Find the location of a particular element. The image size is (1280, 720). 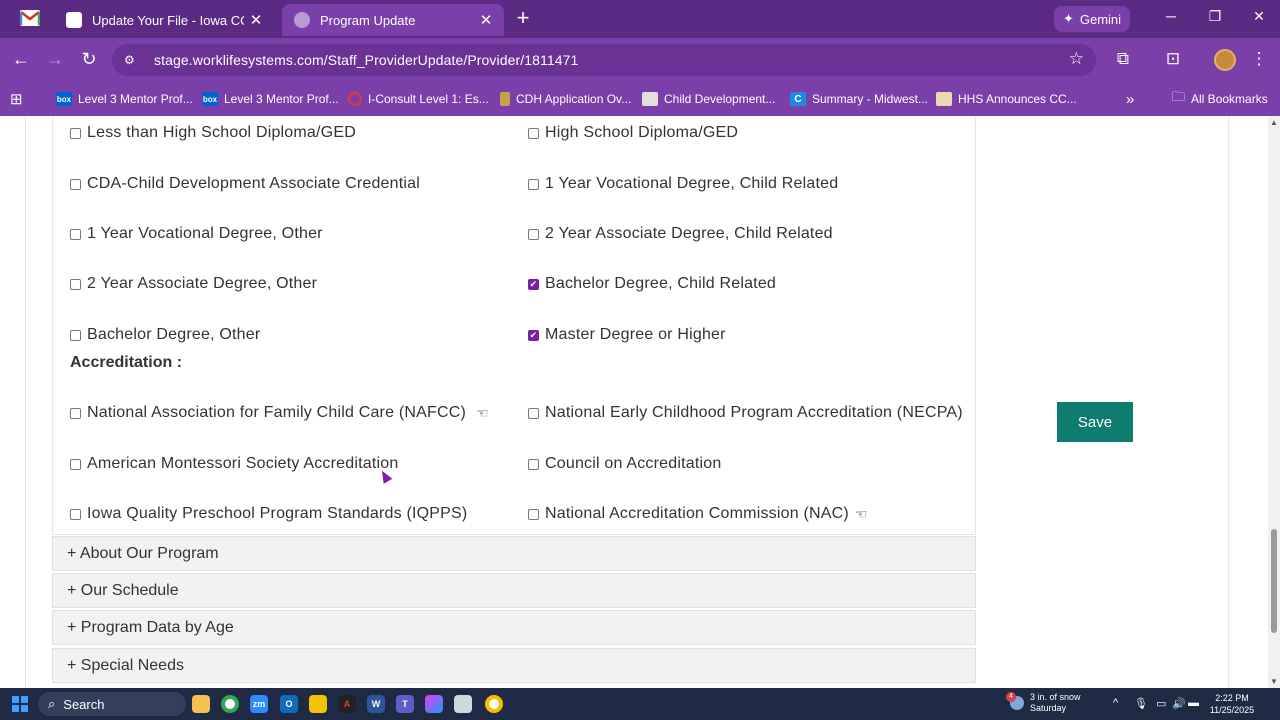

windows-start-icon is located at coordinates (20, 704).